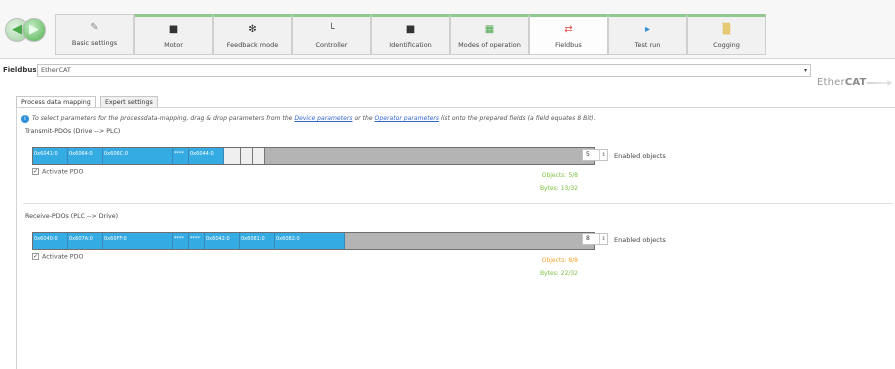 This screenshot has height=369, width=895. I want to click on transmit-enabled-objects-label: Enabled objects, so click(640, 156).